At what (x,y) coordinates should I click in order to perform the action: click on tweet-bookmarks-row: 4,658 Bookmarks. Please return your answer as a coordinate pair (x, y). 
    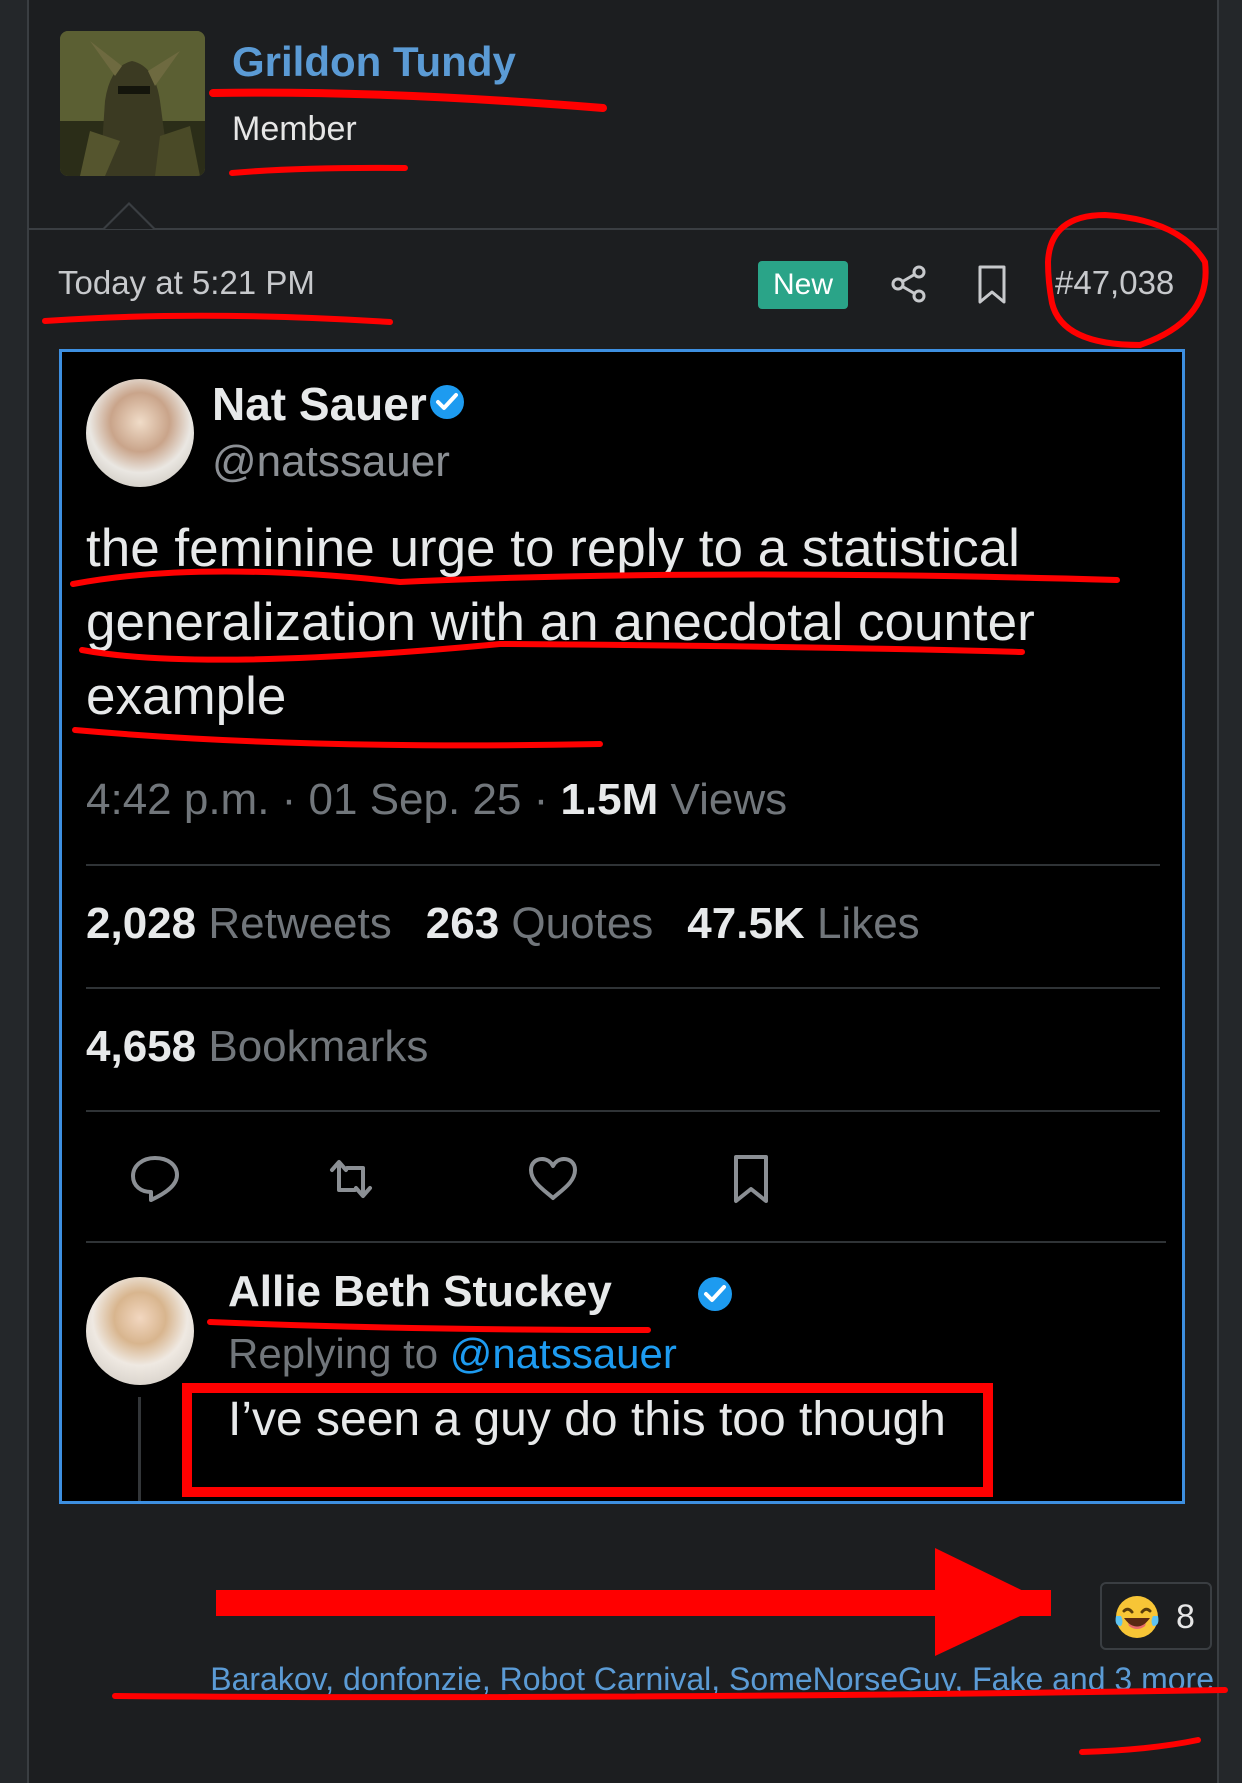
    Looking at the image, I should click on (257, 1047).